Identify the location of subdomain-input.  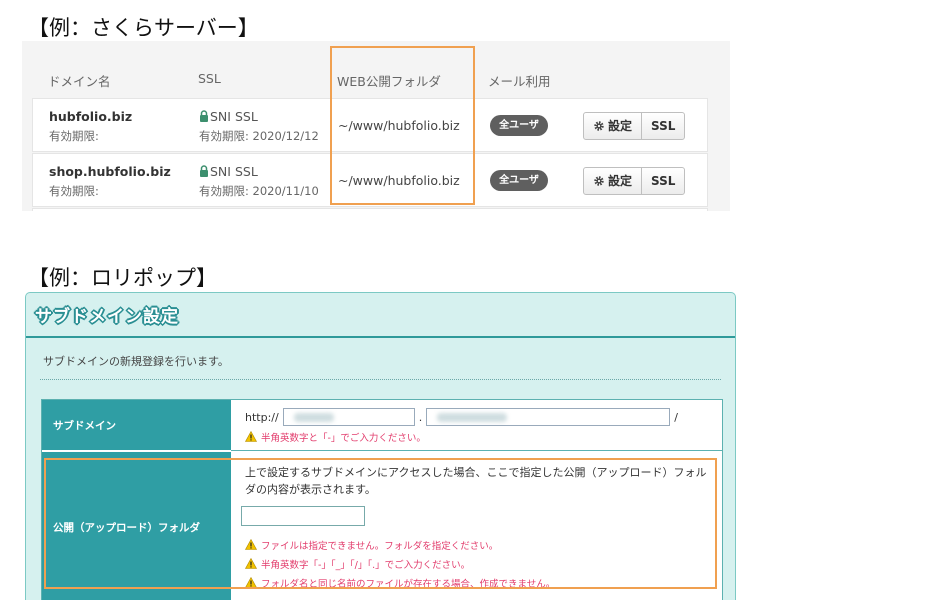
(348, 417).